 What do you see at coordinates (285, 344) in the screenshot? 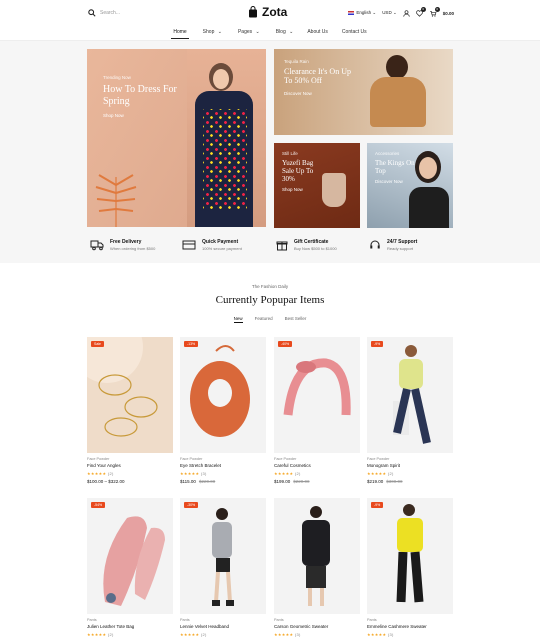
I see `sale-badge: -40%` at bounding box center [285, 344].